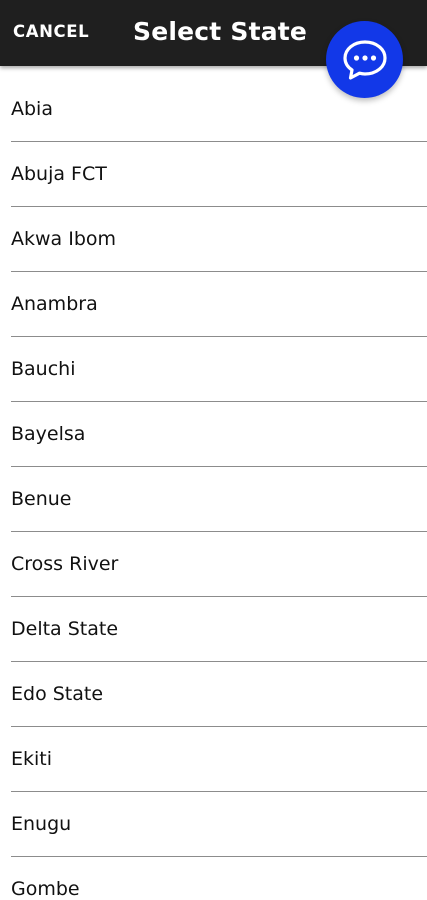 The width and height of the screenshot is (427, 900). I want to click on list-item: Gombe, so click(219, 878).